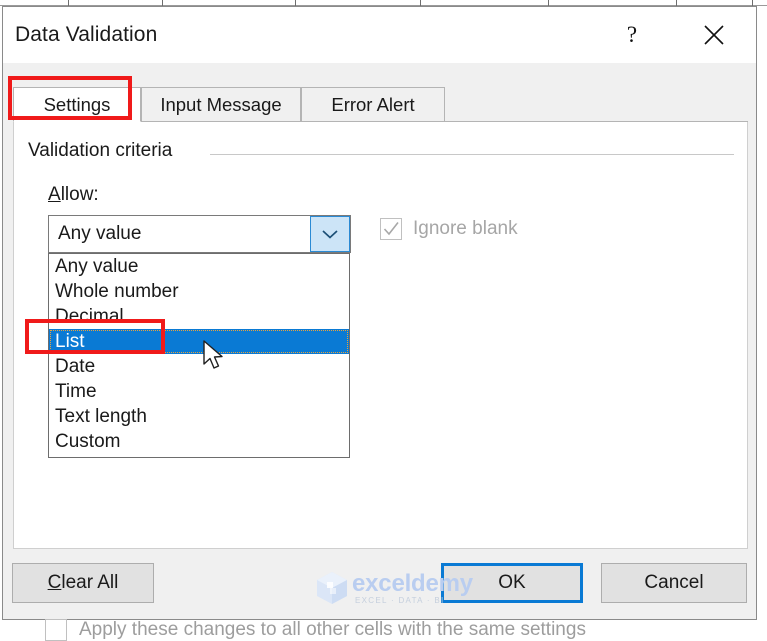 The image size is (767, 641). What do you see at coordinates (472, 154) in the screenshot?
I see `group-separator-line` at bounding box center [472, 154].